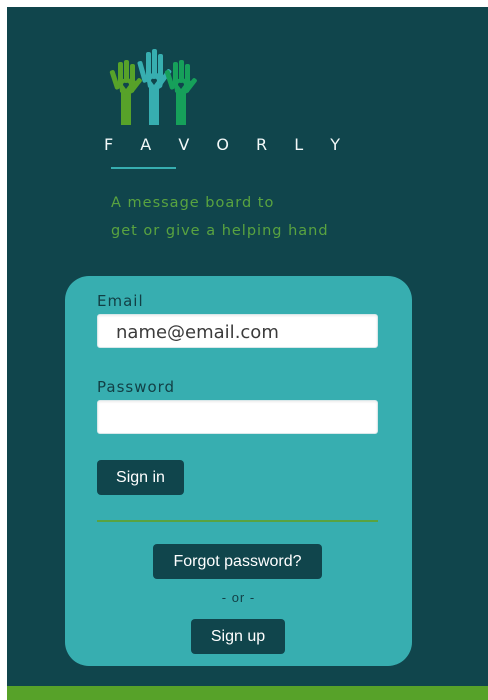 This screenshot has width=488, height=700. I want to click on left-hand-icon, so click(125, 92).